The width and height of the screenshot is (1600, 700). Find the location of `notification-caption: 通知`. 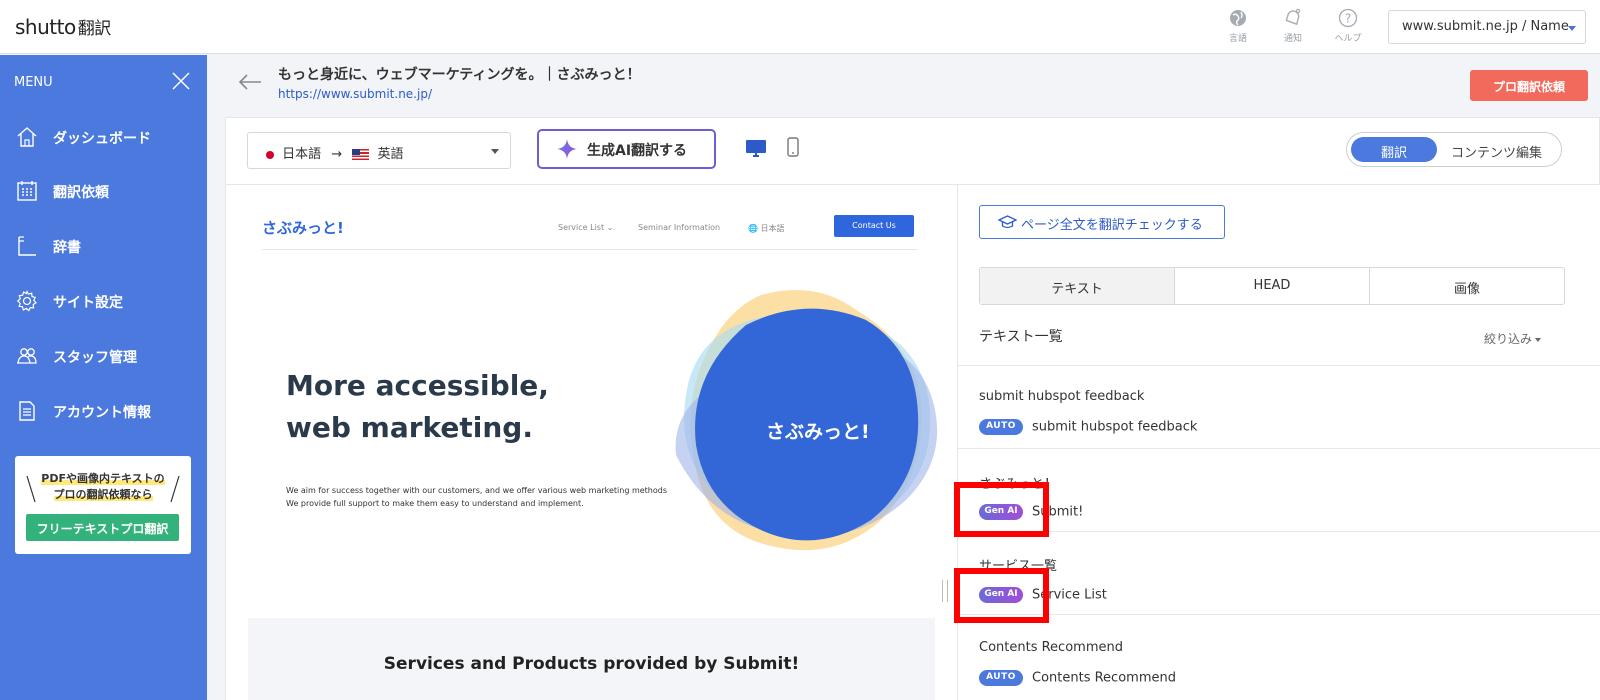

notification-caption: 通知 is located at coordinates (1292, 39).